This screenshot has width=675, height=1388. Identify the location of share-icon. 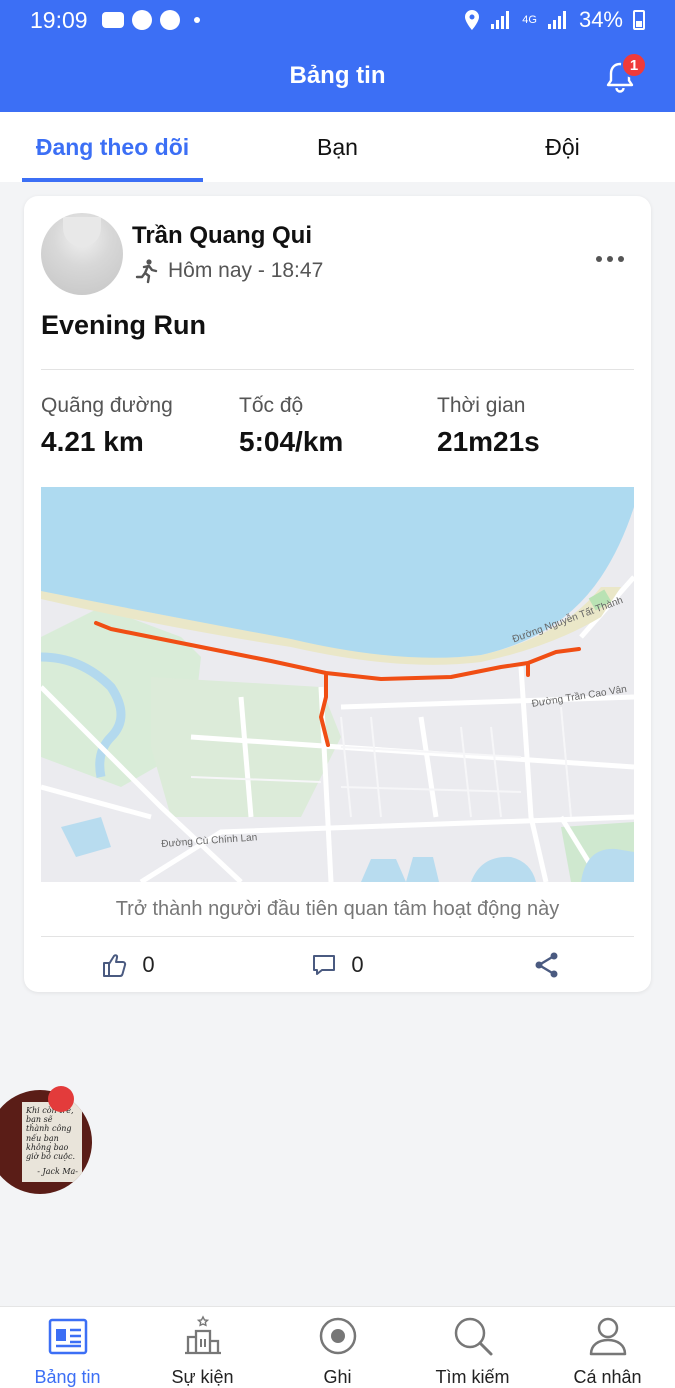
(546, 965).